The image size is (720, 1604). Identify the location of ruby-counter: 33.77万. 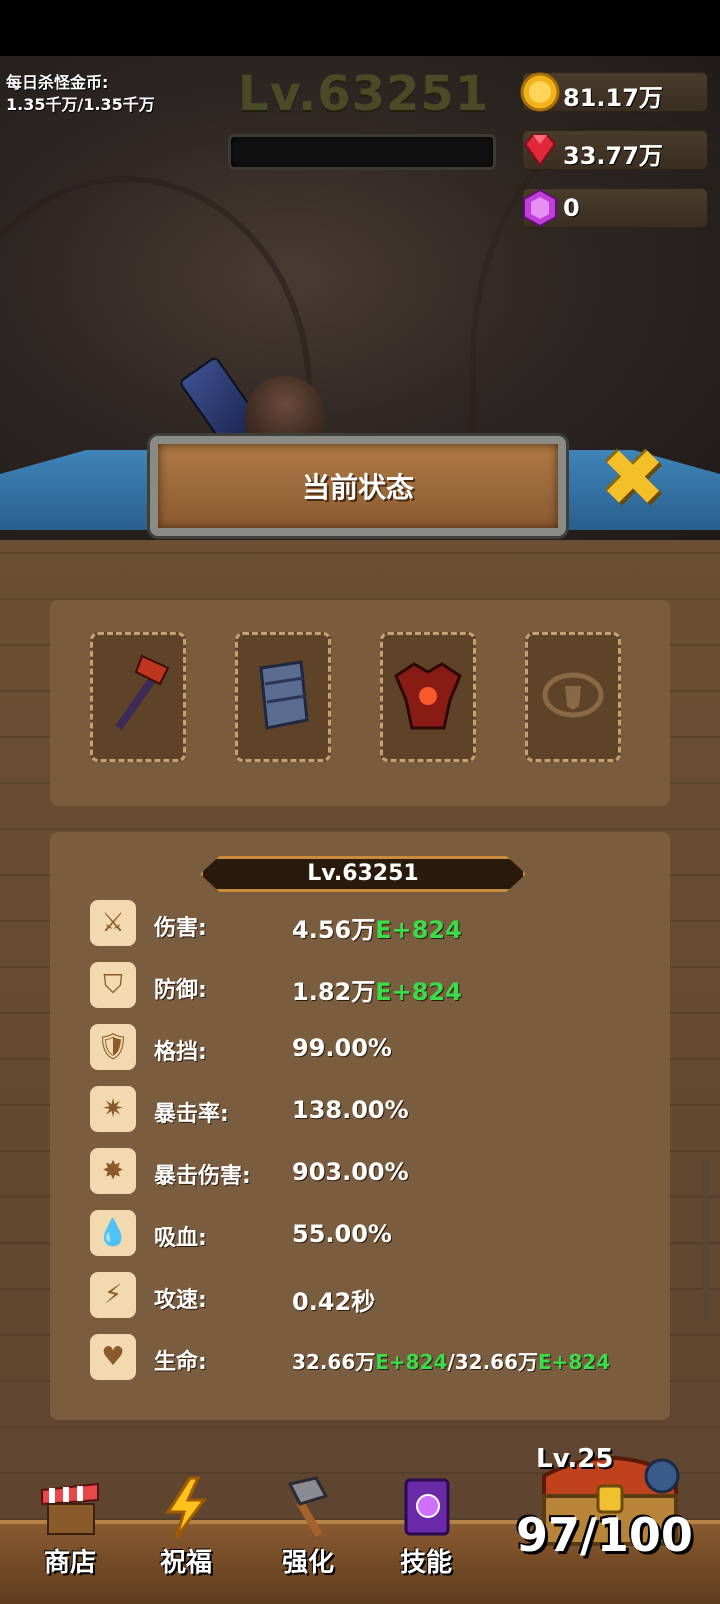
(615, 150).